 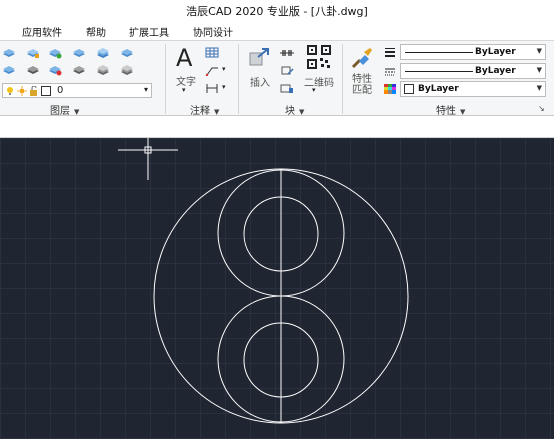 I want to click on tab-strip, so click(x=277, y=127).